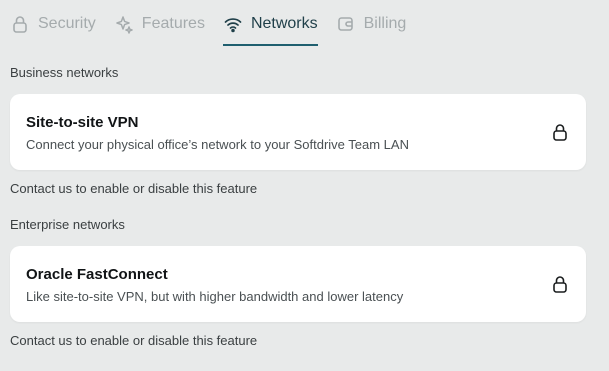 The width and height of the screenshot is (609, 371). Describe the element at coordinates (284, 23) in the screenshot. I see `tab-label: Networks` at that location.